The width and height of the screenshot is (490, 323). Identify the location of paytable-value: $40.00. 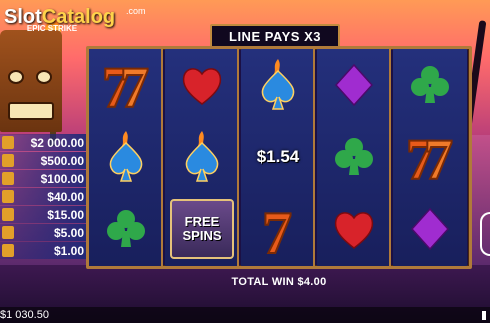
(65, 196).